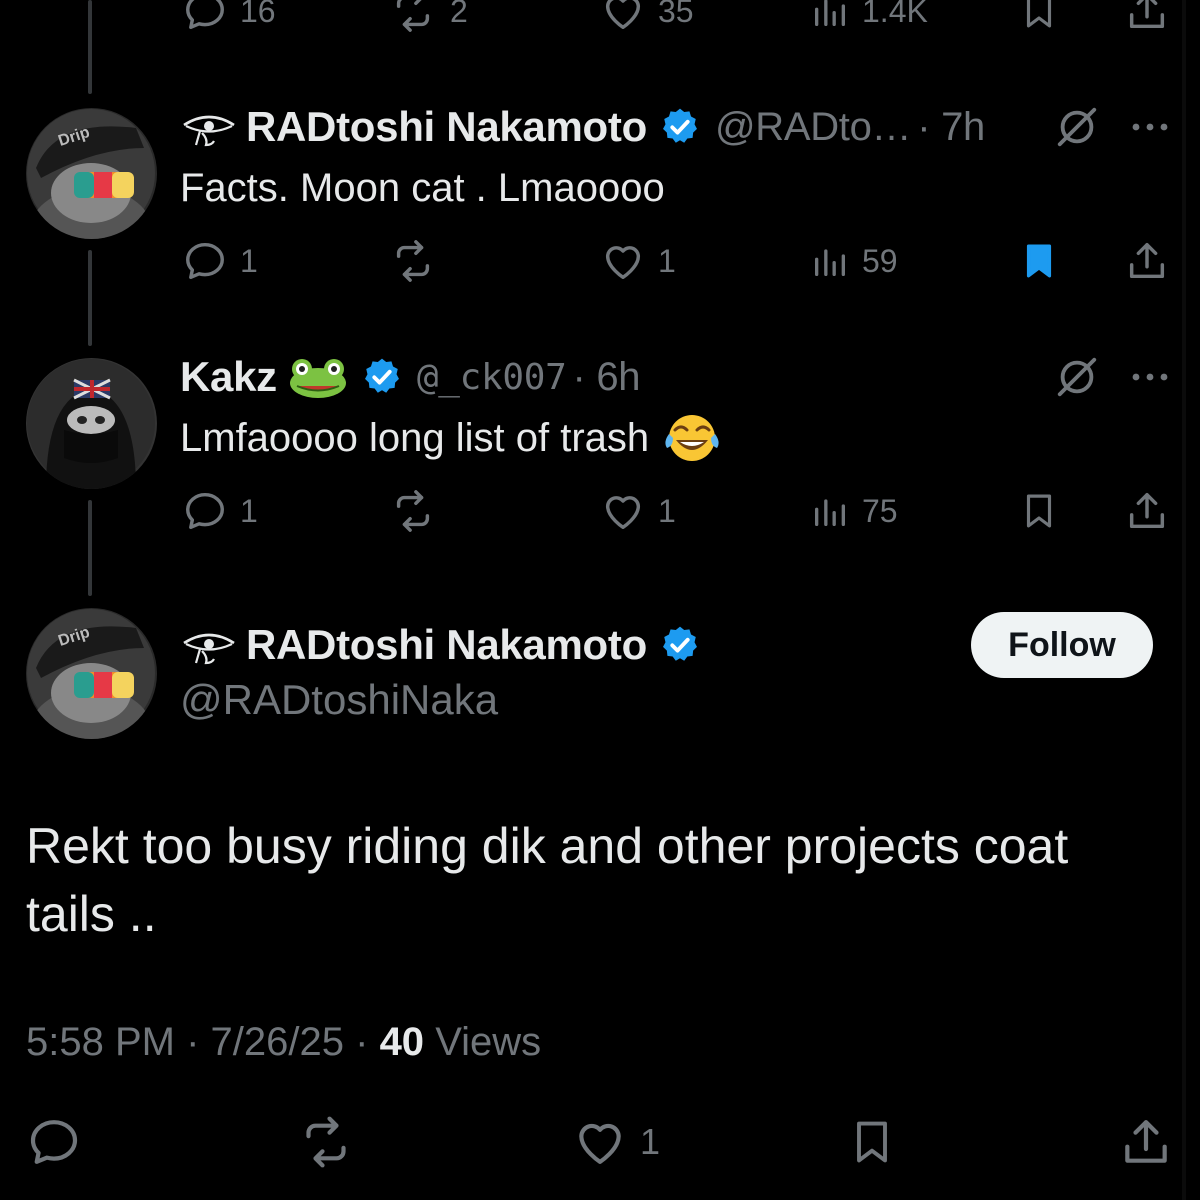  What do you see at coordinates (402, 1042) in the screenshot?
I see `views-count: 40` at bounding box center [402, 1042].